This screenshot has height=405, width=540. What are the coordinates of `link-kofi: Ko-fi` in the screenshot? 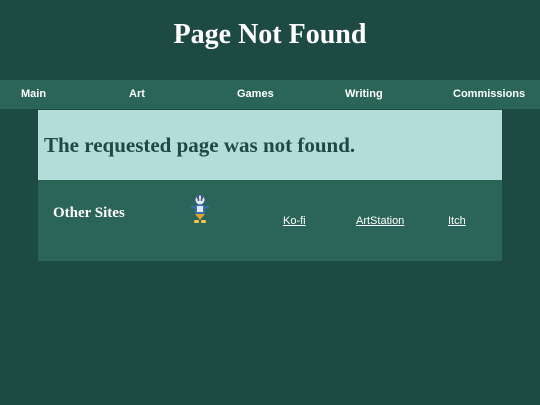 It's located at (294, 221).